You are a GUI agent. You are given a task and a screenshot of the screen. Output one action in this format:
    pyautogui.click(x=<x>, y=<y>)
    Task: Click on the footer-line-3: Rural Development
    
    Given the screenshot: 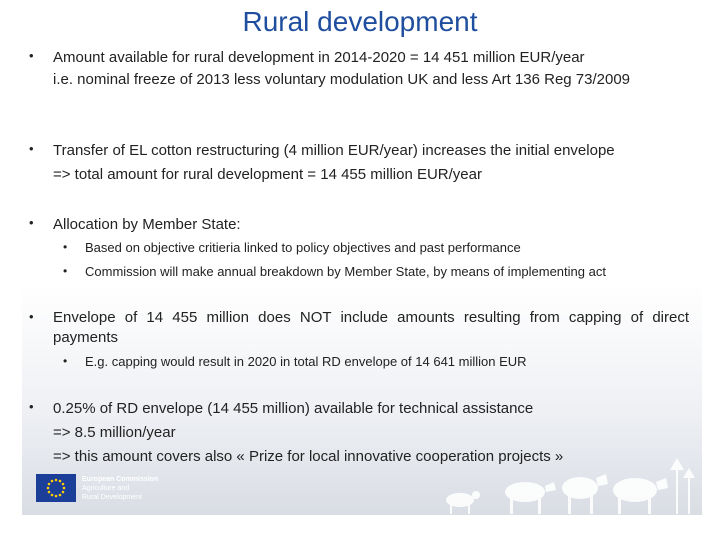 What is the action you would take?
    pyautogui.click(x=112, y=497)
    